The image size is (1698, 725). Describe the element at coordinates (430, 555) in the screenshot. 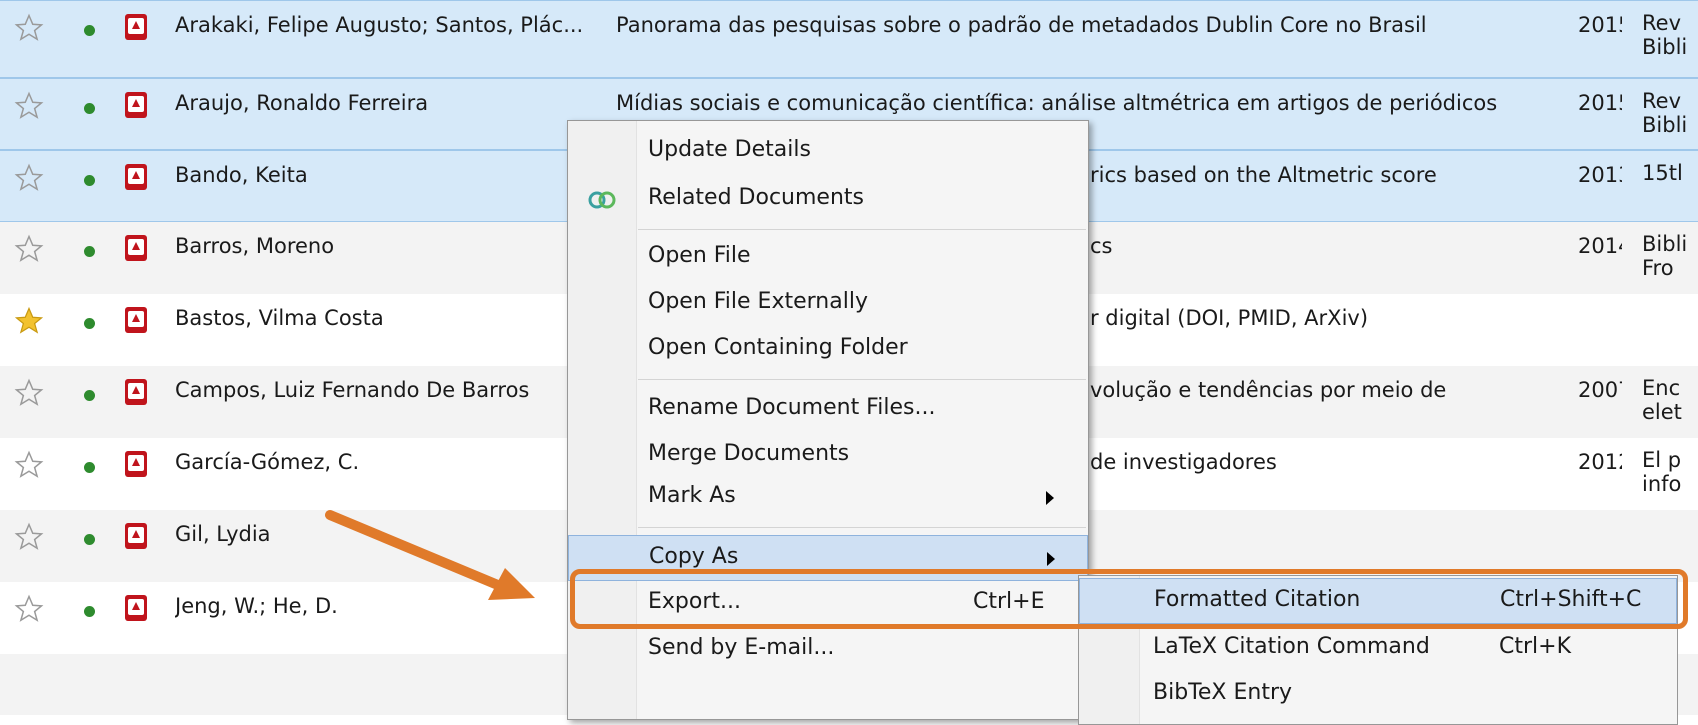

I see `annotation-arrow-icon` at that location.